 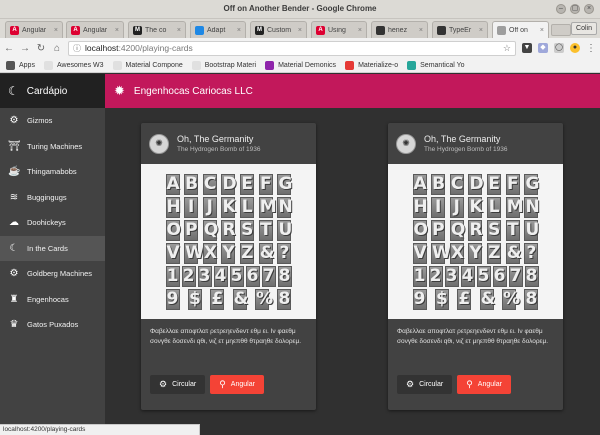 What do you see at coordinates (52, 274) in the screenshot?
I see `sidebar-item: ⚙ Goldberg Machines` at bounding box center [52, 274].